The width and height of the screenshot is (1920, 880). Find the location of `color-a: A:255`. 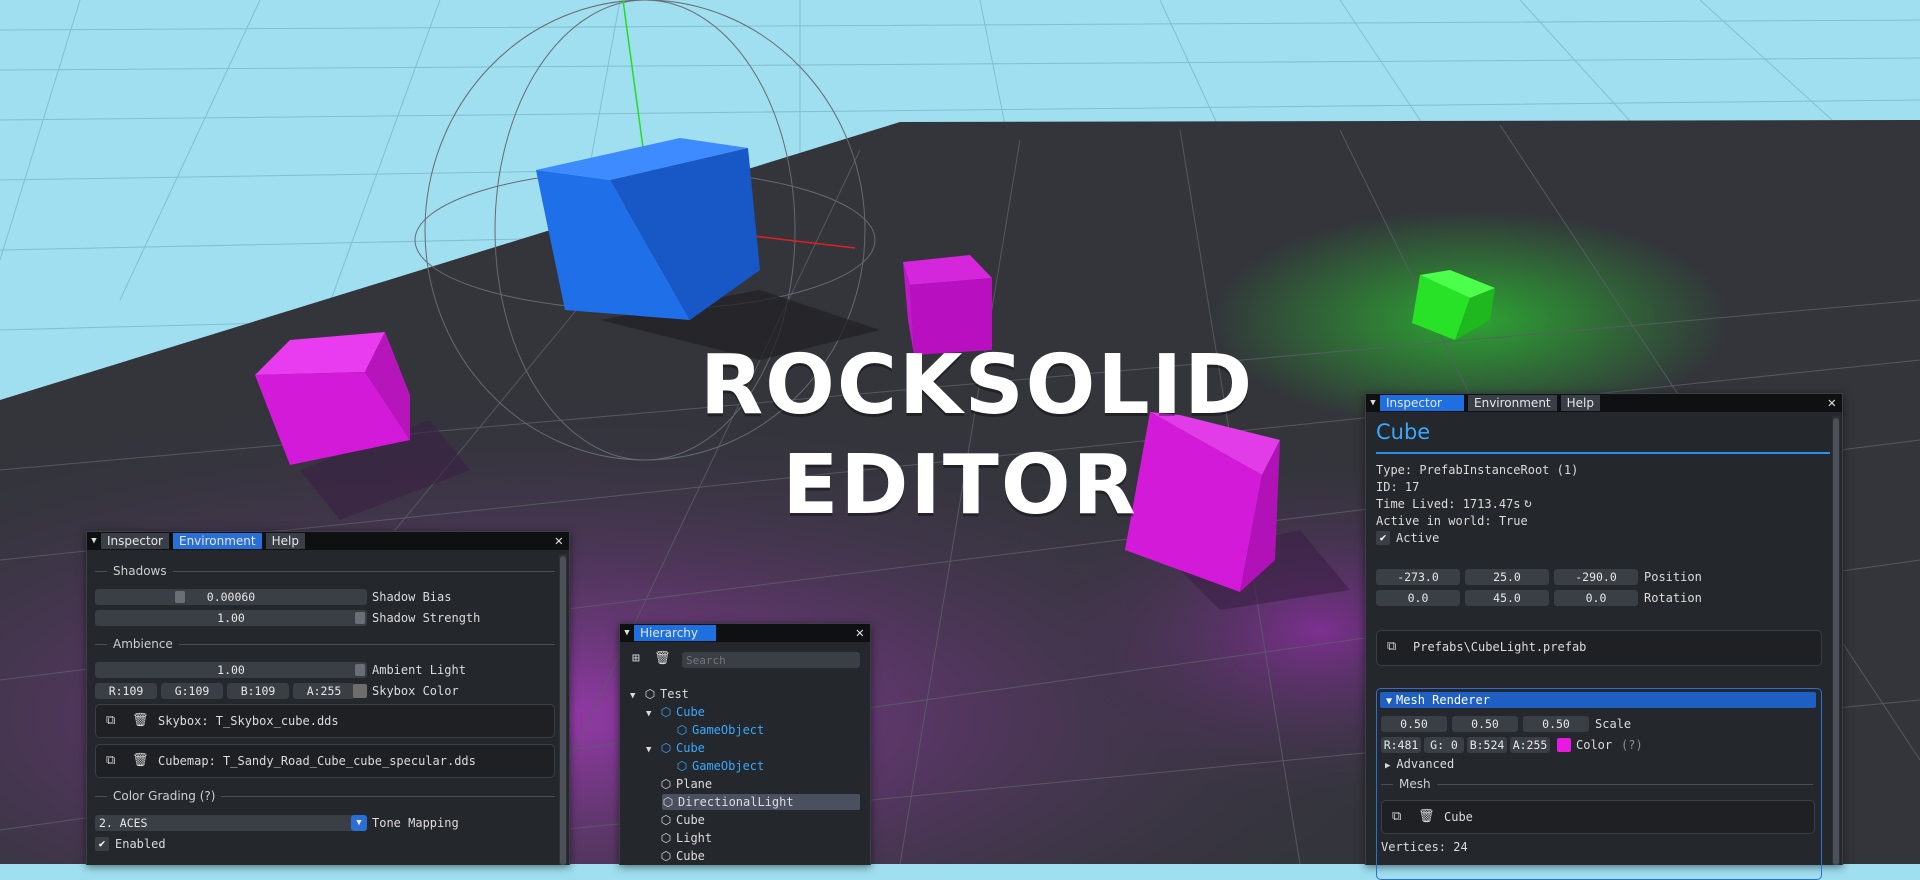

color-a: A:255 is located at coordinates (1530, 745).